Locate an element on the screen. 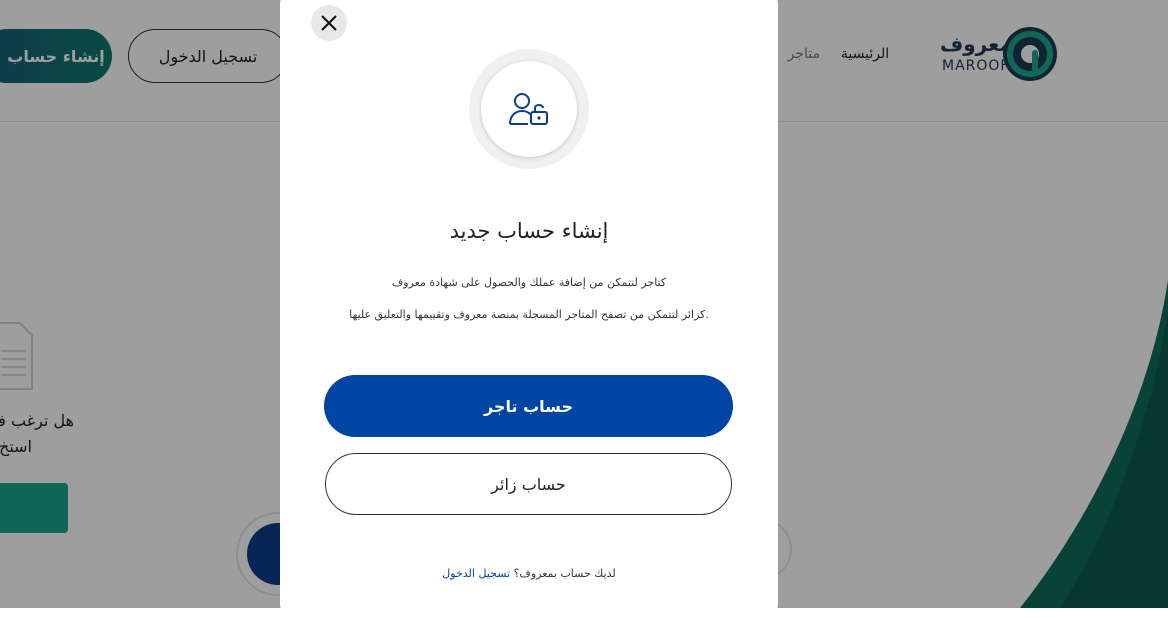 The height and width of the screenshot is (618, 1168). login-prompt: لديك حساب بمعروف؟ تسجيل الدخول is located at coordinates (529, 573).